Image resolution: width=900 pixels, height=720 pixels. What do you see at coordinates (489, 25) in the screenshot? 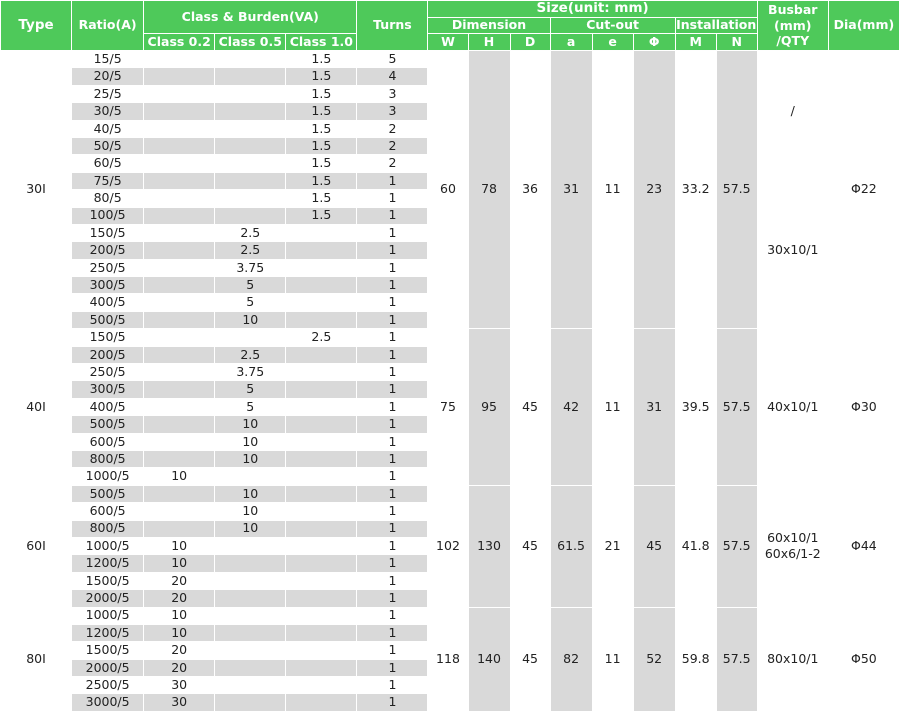
I see `header-dimension: Dimension` at bounding box center [489, 25].